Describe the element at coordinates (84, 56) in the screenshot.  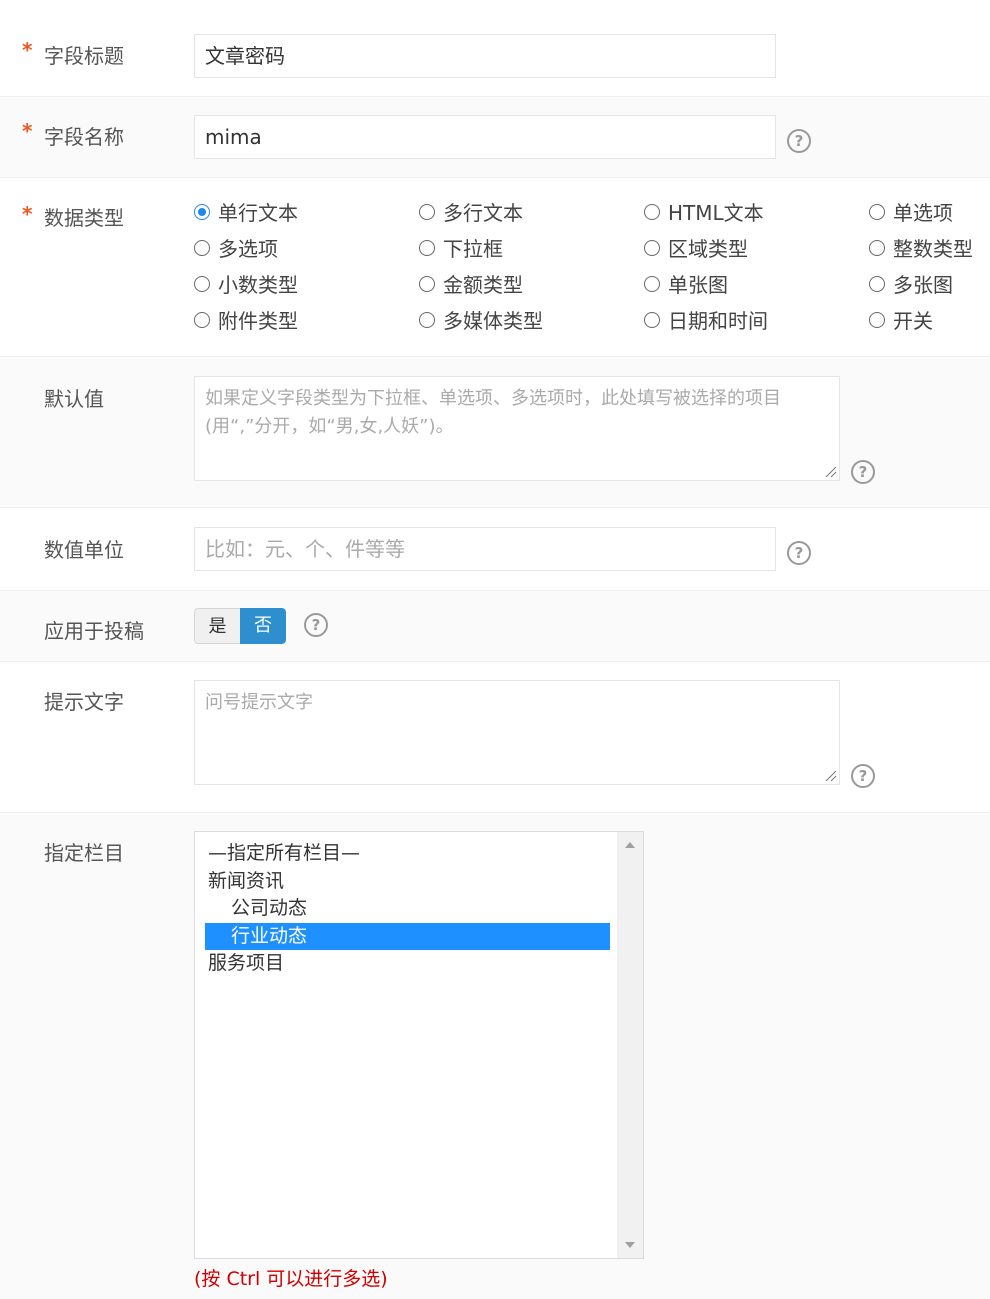
I see `field-title-label: 字段标题` at that location.